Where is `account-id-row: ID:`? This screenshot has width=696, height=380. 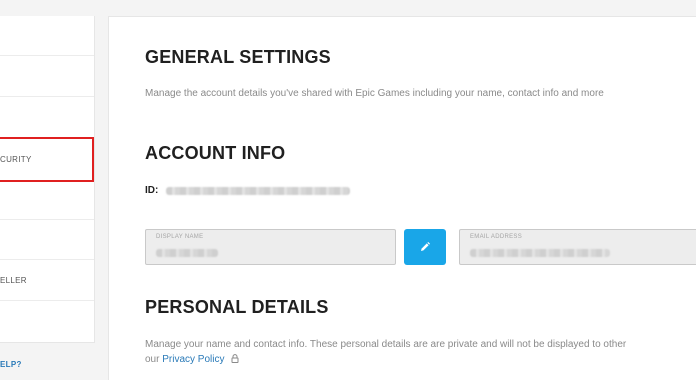 account-id-row: ID: is located at coordinates (248, 190).